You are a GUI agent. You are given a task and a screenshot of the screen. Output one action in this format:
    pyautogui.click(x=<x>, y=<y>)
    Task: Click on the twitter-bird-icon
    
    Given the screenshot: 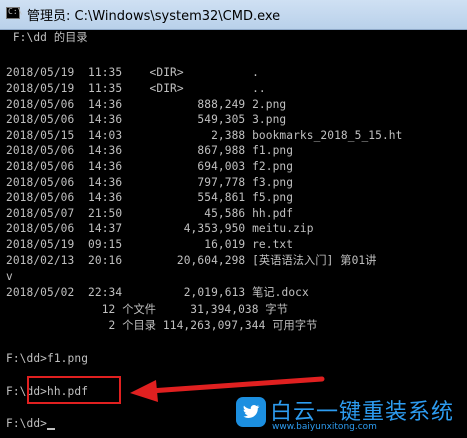 What is the action you would take?
    pyautogui.click(x=251, y=412)
    